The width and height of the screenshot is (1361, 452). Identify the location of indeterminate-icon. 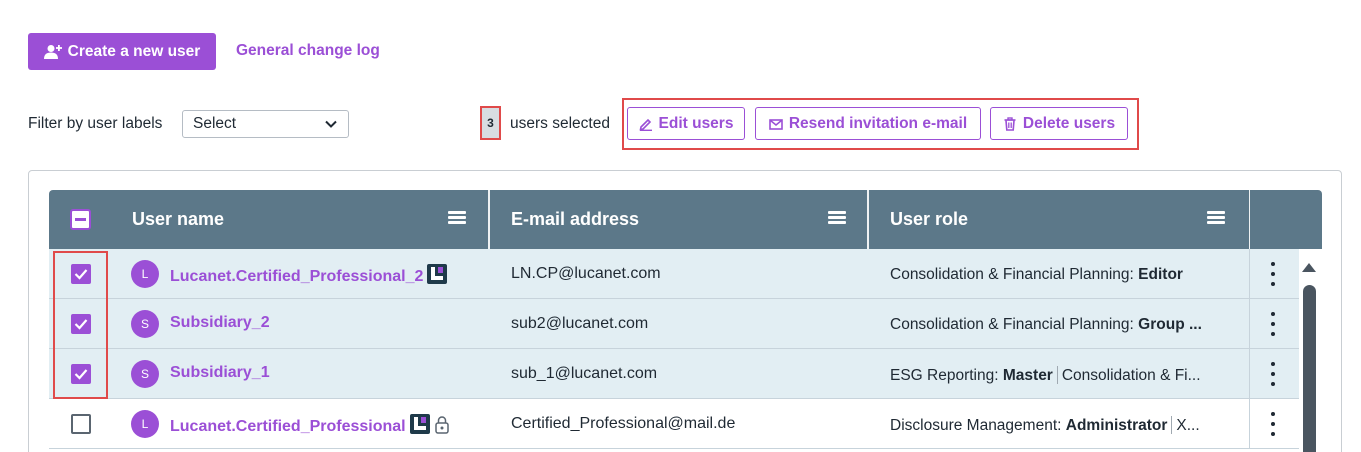
(80, 219).